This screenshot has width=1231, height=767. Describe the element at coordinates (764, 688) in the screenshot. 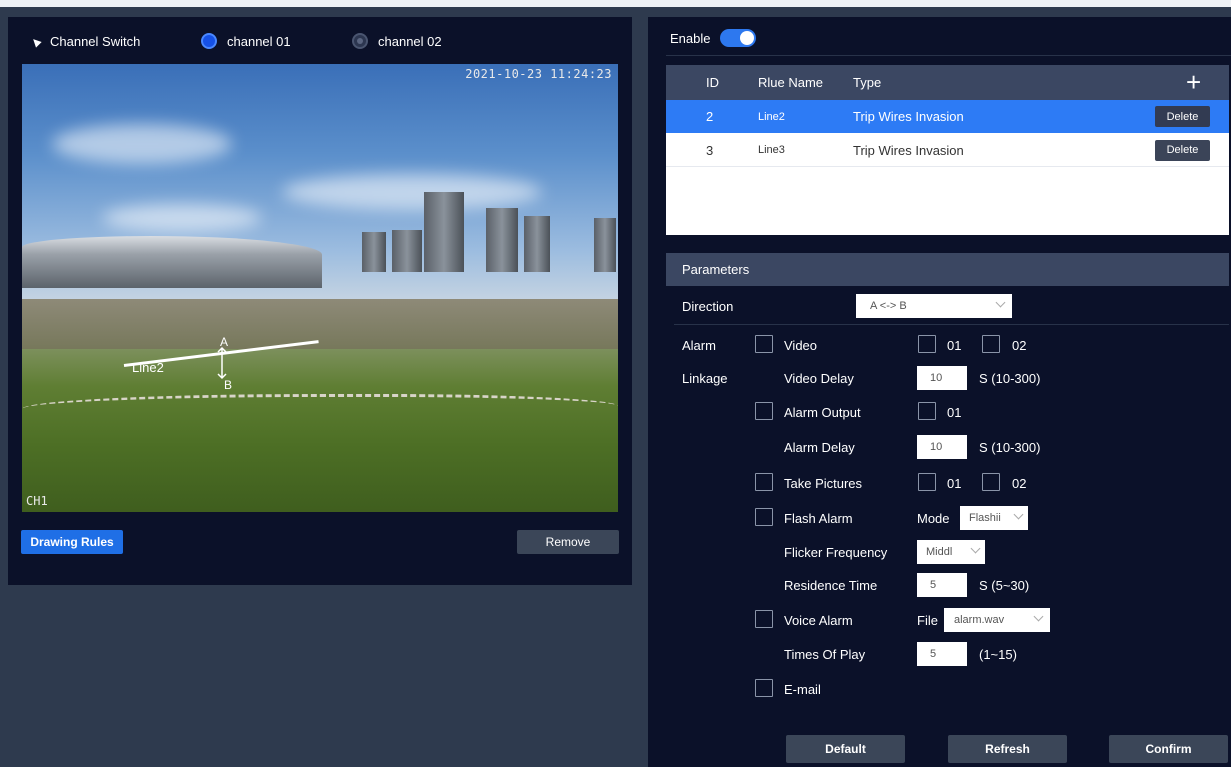

I see `email-checkbox` at that location.